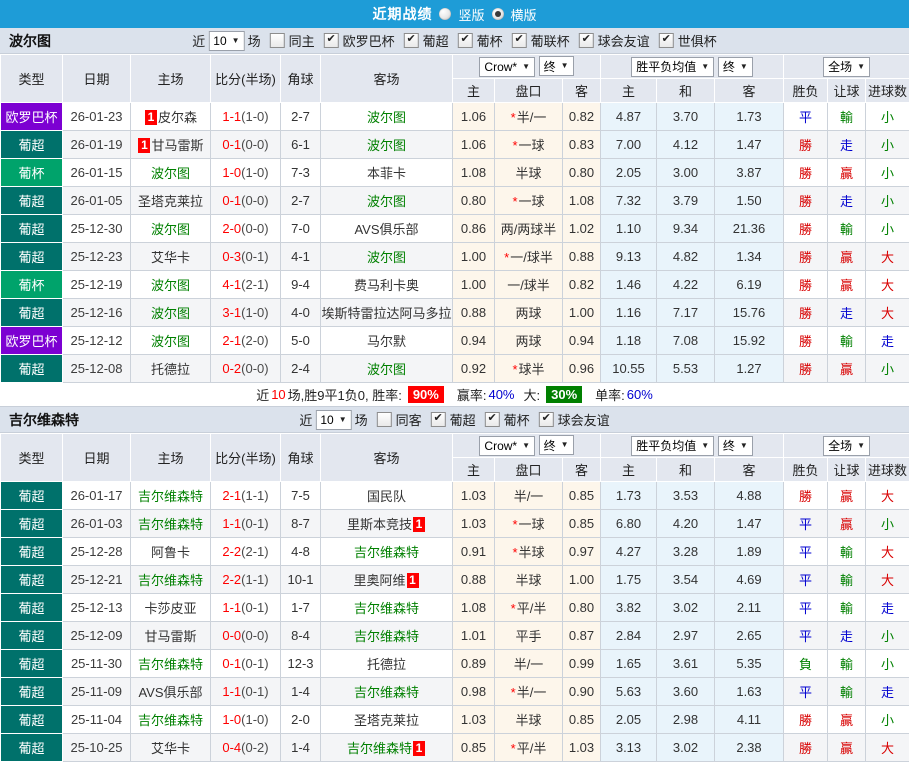 The width and height of the screenshot is (909, 762). What do you see at coordinates (629, 748) in the screenshot?
I see `avg-home-odds: 3.13` at bounding box center [629, 748].